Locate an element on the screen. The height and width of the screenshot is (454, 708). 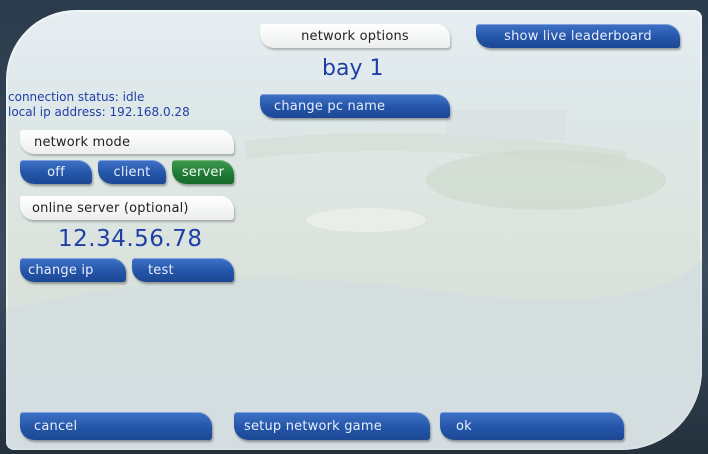
ok-button: ok is located at coordinates (532, 426).